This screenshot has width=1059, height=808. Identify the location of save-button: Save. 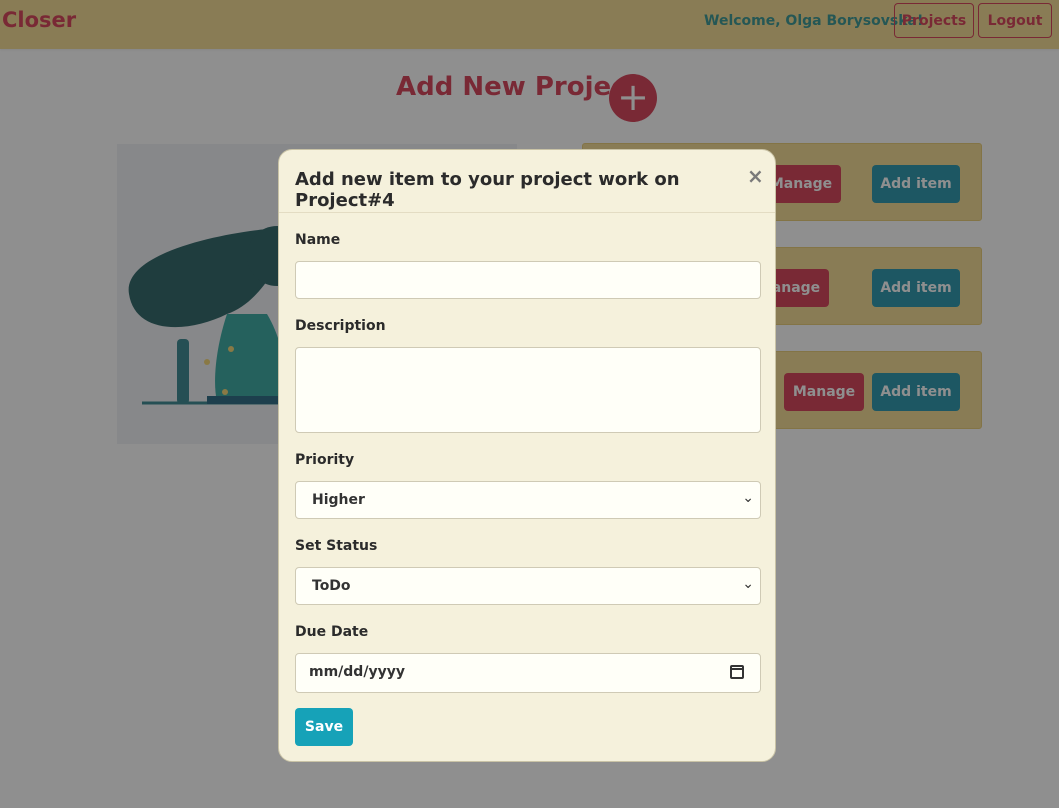
(324, 727).